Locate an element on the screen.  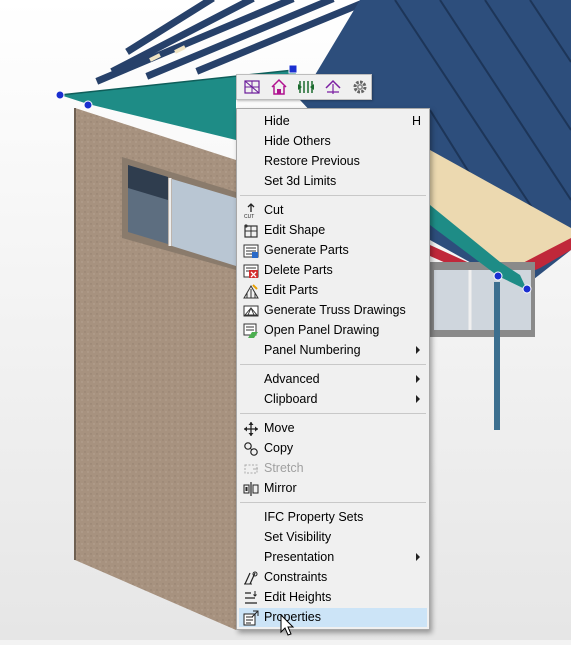
house-roof-icon is located at coordinates (278, 86).